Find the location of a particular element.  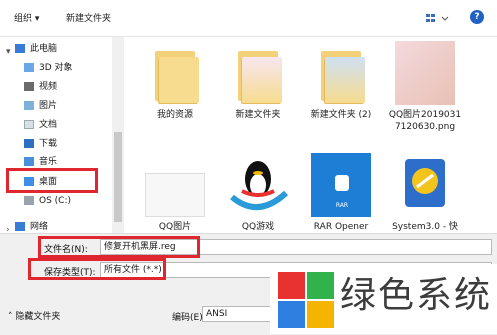

encoding-label: 编码(E): is located at coordinates (189, 318).